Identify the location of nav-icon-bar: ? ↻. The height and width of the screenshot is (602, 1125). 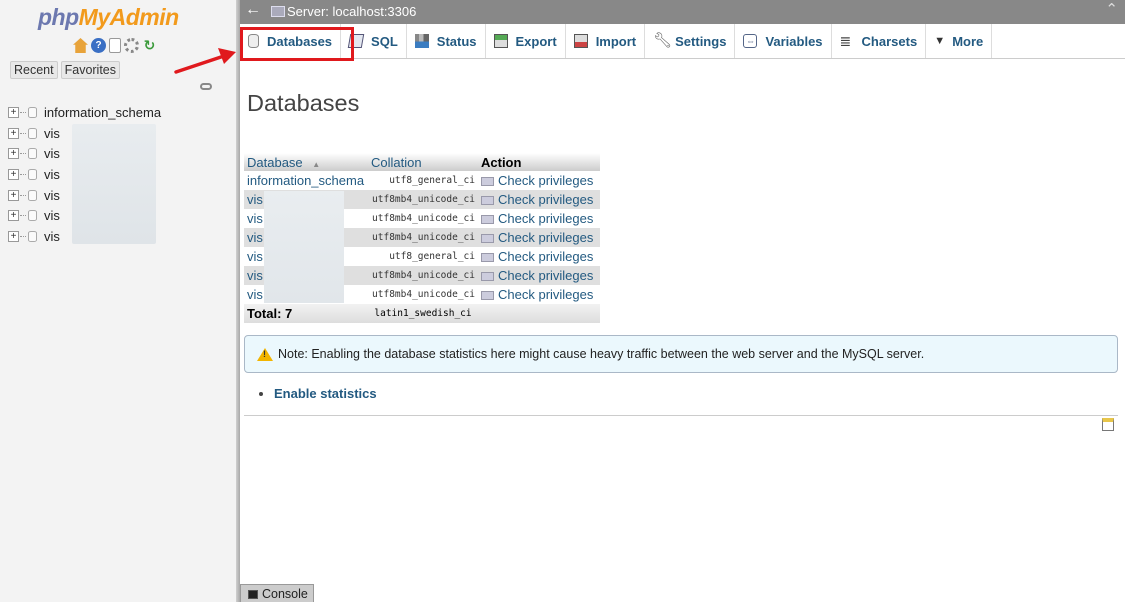
(115, 45).